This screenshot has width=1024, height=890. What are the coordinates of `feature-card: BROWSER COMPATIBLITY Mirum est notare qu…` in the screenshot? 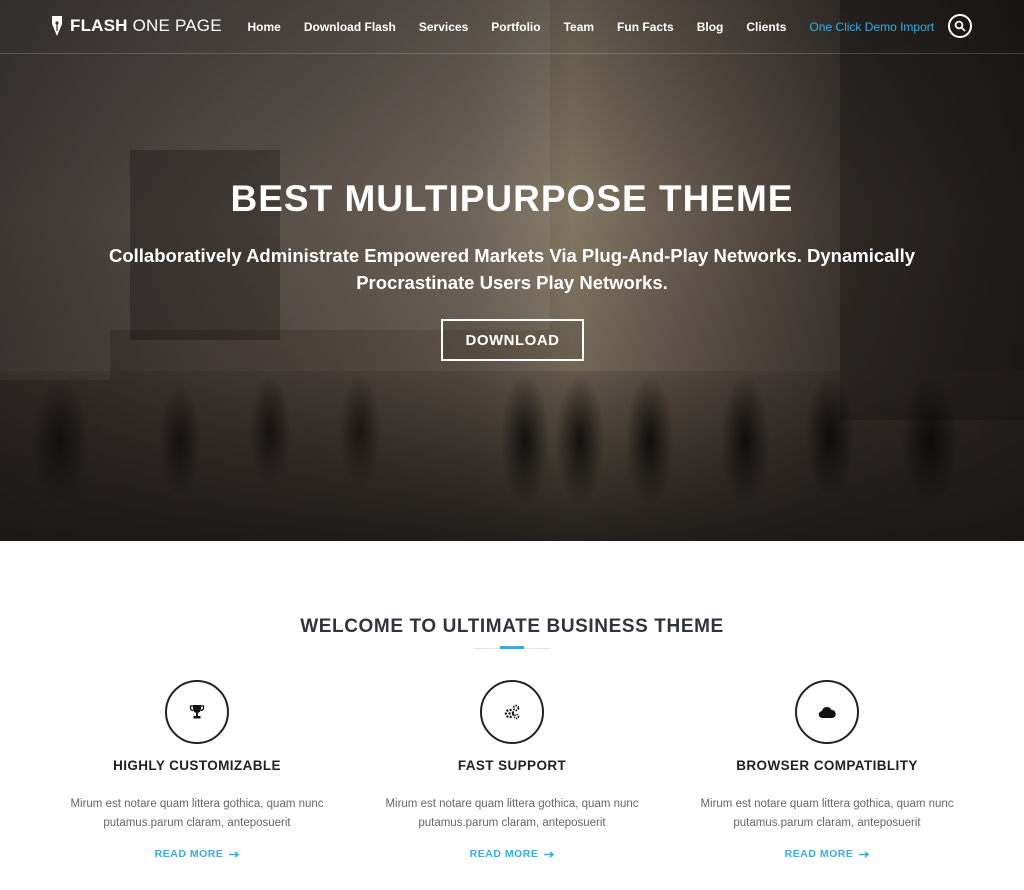 It's located at (827, 771).